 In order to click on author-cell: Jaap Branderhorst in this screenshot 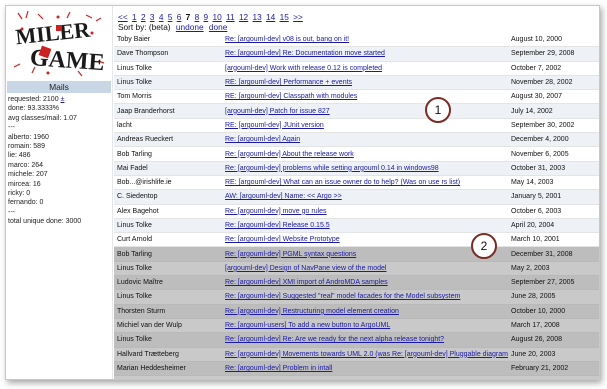, I will do `click(168, 111)`.